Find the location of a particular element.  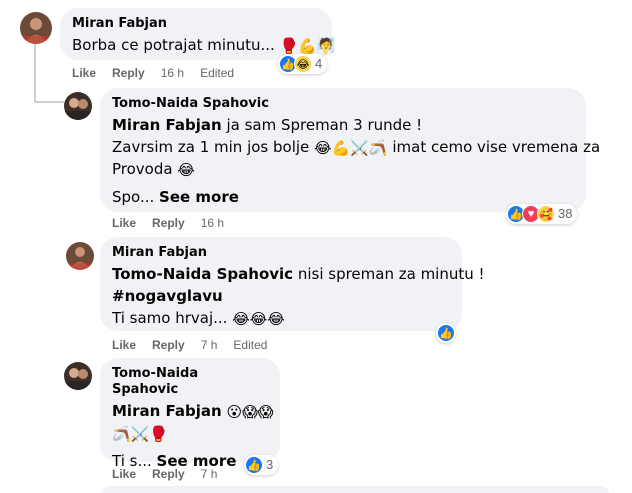

reaction-summary: 👍 😂 4 is located at coordinates (303, 64).